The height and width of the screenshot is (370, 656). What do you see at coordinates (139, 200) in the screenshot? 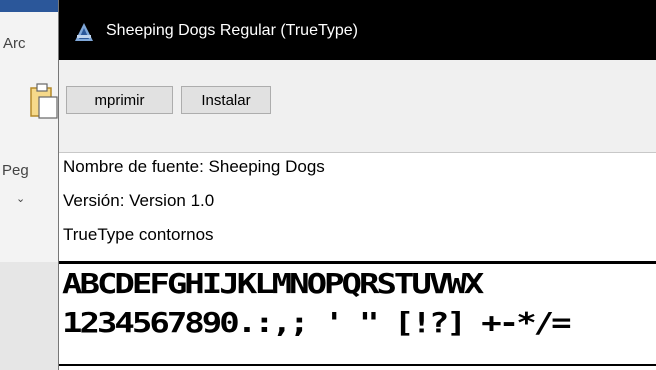
I see `font-version-line: Versión: Version 1.0` at bounding box center [139, 200].